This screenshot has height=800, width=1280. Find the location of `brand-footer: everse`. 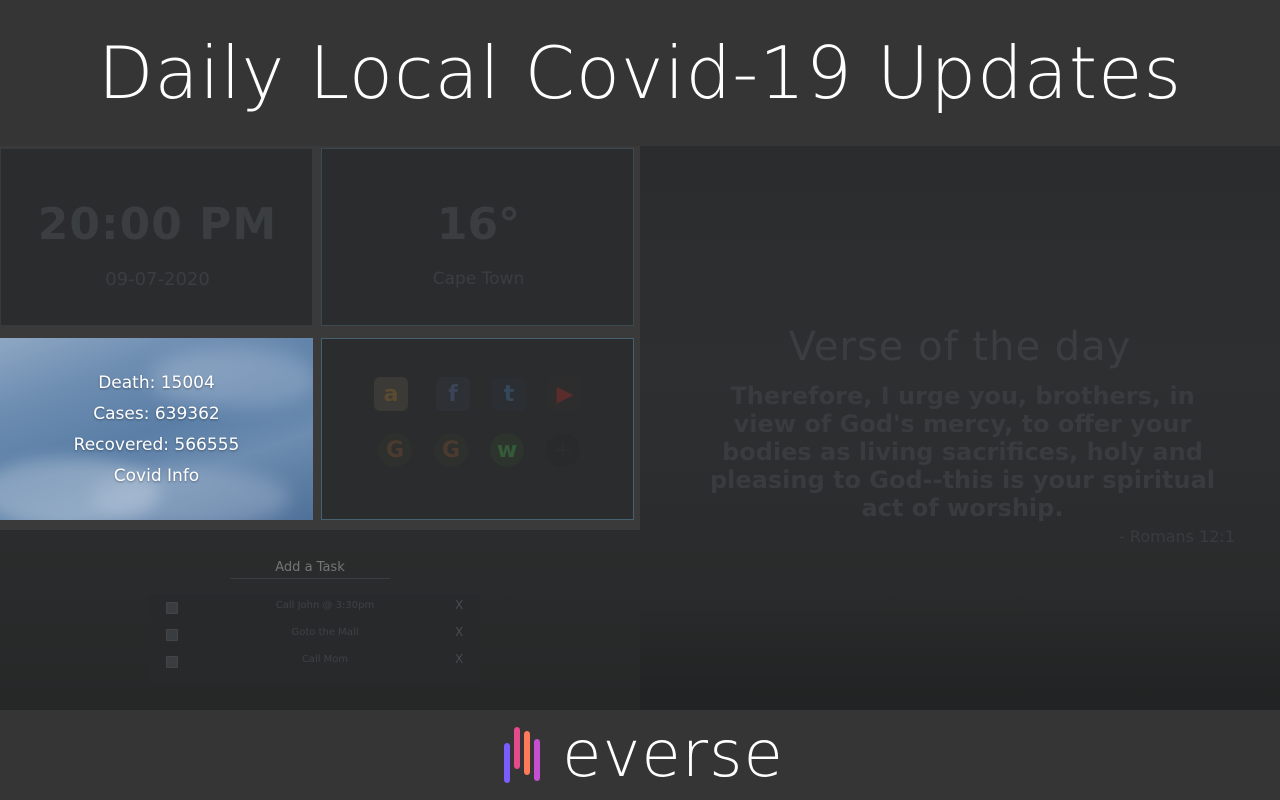

brand-footer: everse is located at coordinates (640, 755).